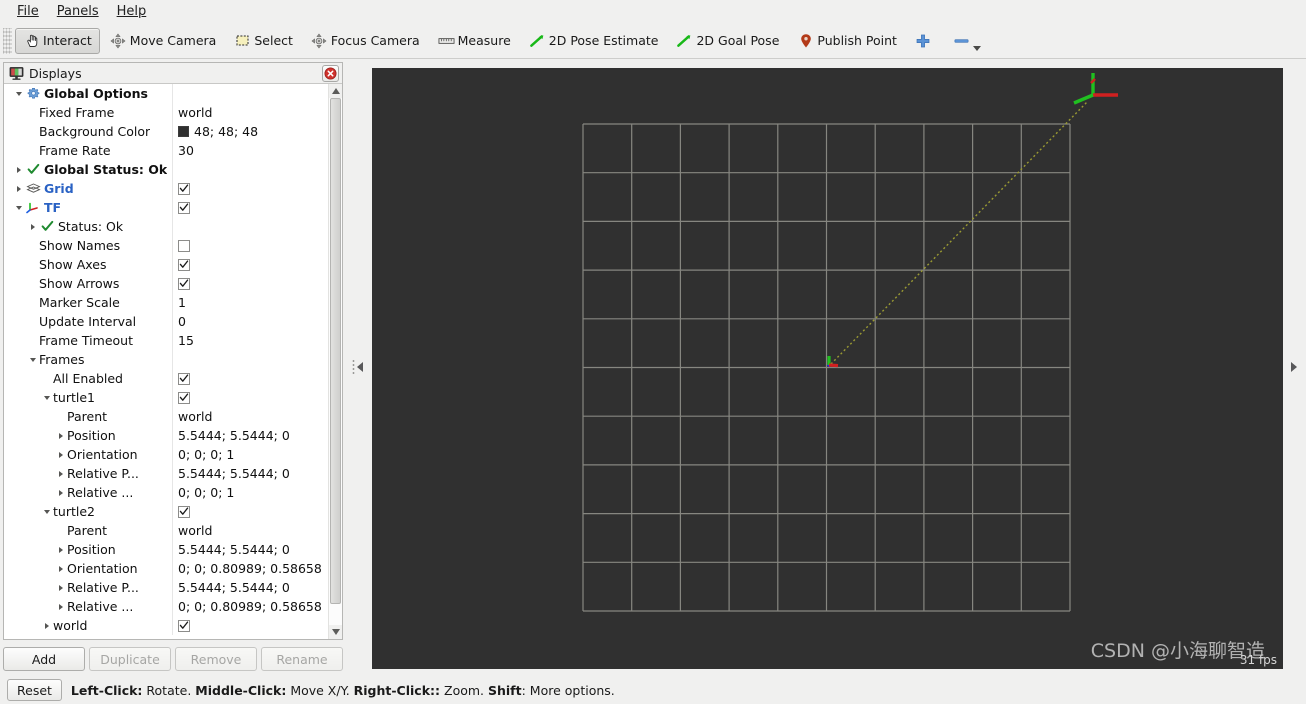  I want to click on tf-axes-marker-turtle2, so click(1095, 89).